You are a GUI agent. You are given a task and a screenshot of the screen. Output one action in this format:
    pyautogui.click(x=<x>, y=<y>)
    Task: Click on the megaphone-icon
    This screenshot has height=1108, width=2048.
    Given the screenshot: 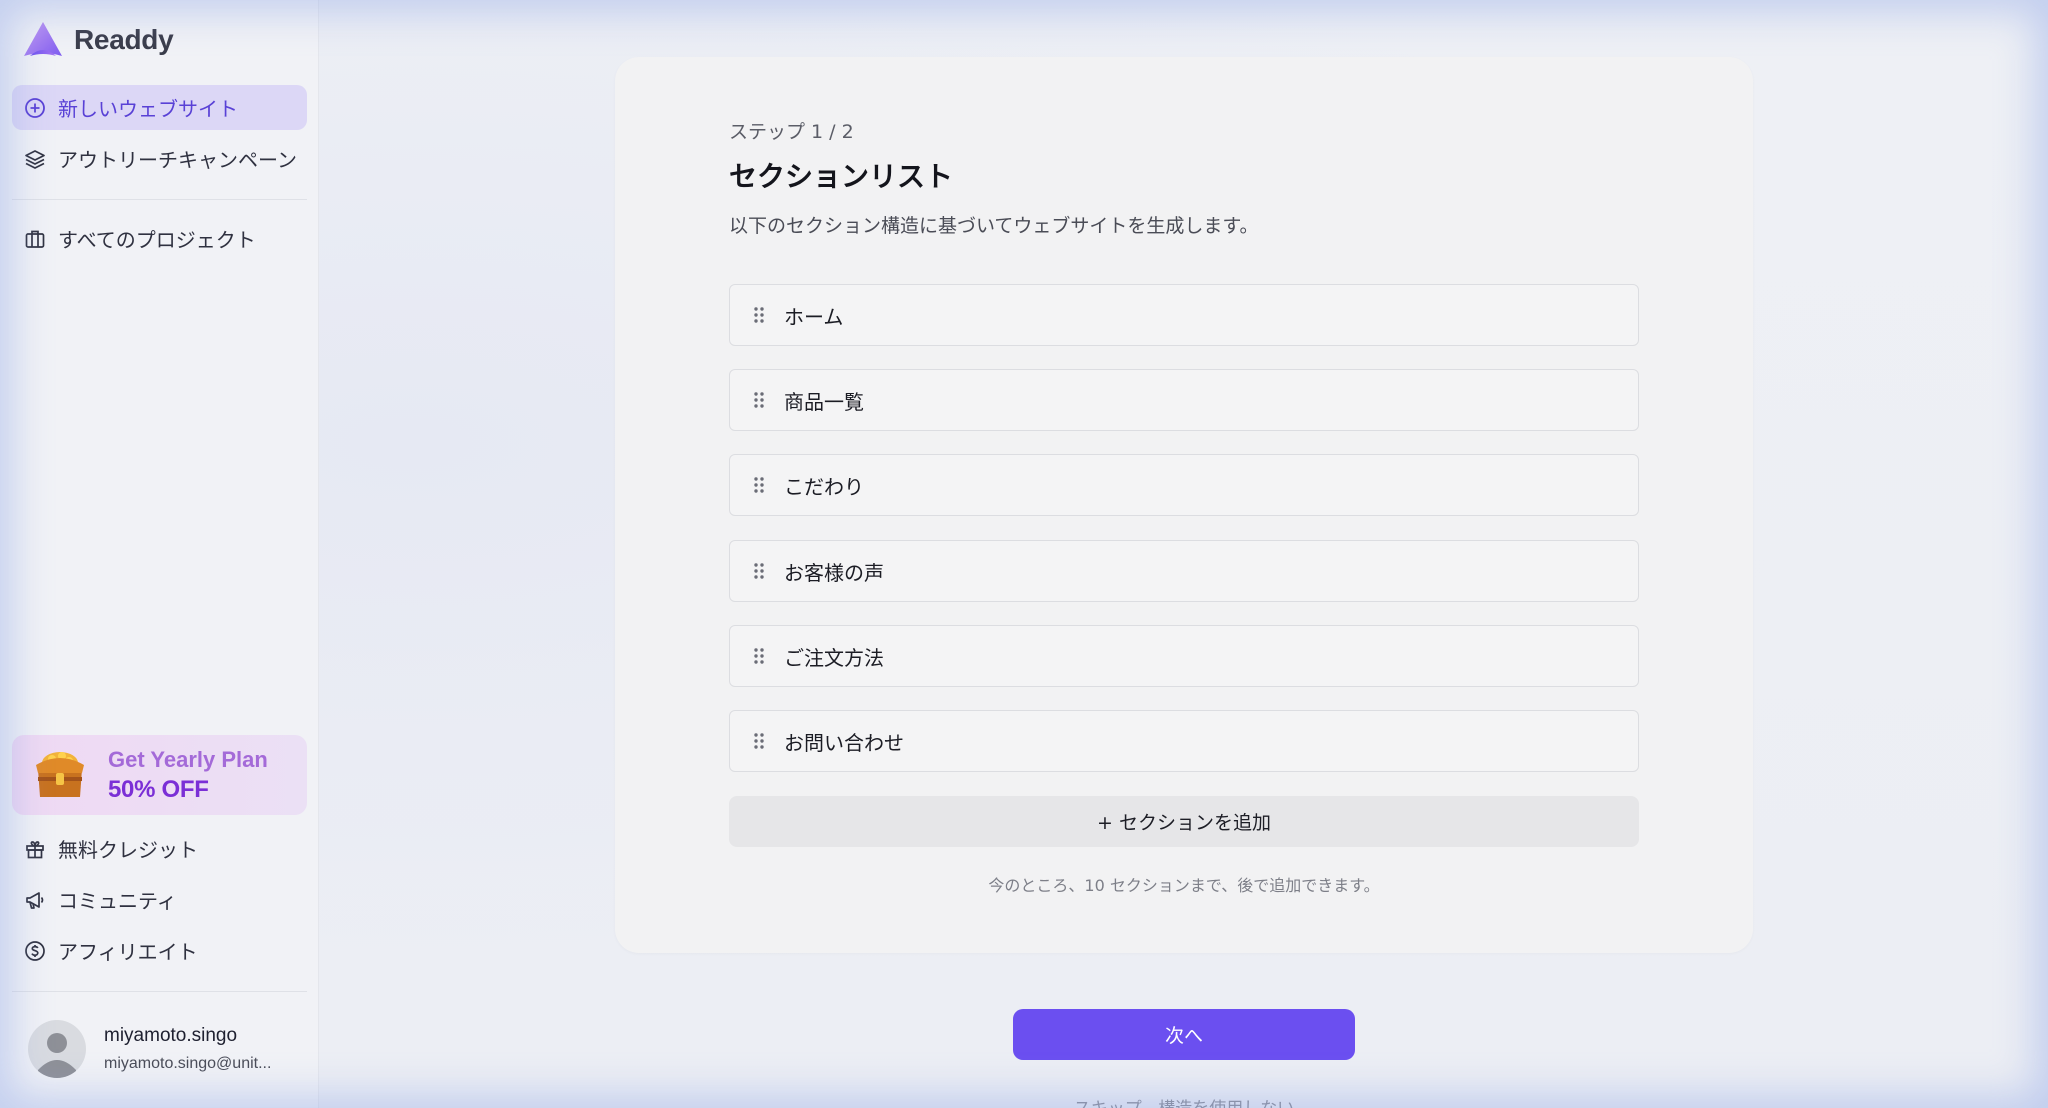 What is the action you would take?
    pyautogui.click(x=35, y=900)
    